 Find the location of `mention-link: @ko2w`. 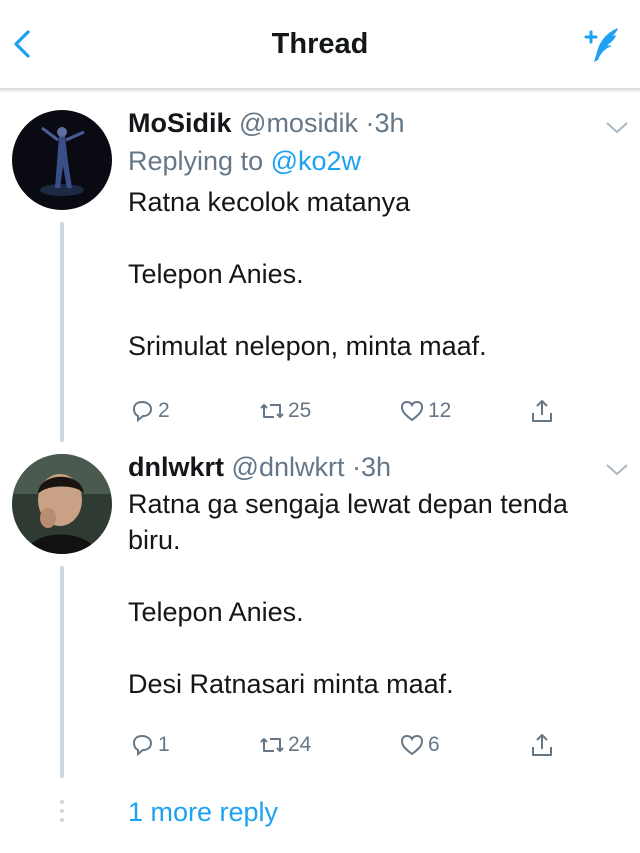

mention-link: @ko2w is located at coordinates (316, 161).